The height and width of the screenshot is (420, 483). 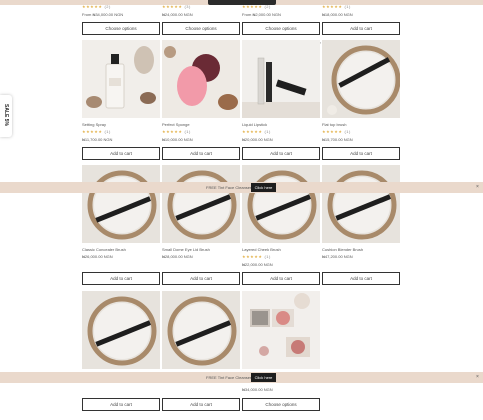 What do you see at coordinates (342, 249) in the screenshot?
I see `product-name: Cushion Blender Brush` at bounding box center [342, 249].